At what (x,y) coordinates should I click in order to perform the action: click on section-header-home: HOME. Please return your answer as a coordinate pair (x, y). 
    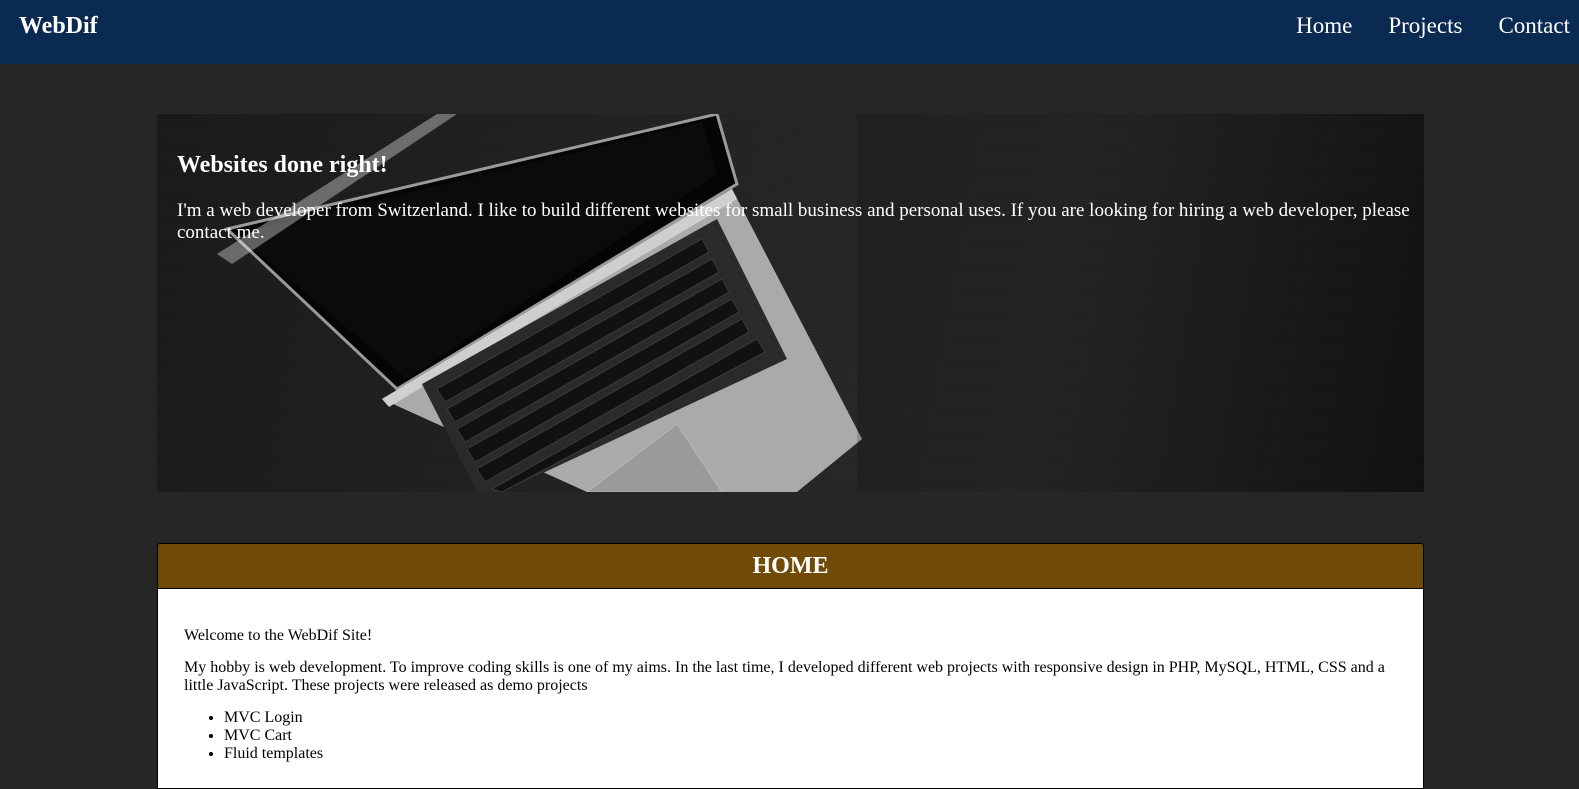
    Looking at the image, I should click on (790, 566).